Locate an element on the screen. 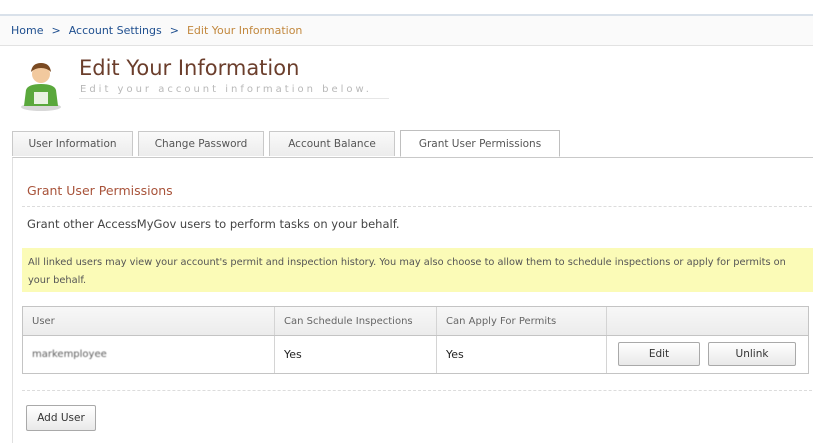 Image resolution: width=813 pixels, height=443 pixels. column-header-can-schedule: Can Schedule Inspections is located at coordinates (356, 321).